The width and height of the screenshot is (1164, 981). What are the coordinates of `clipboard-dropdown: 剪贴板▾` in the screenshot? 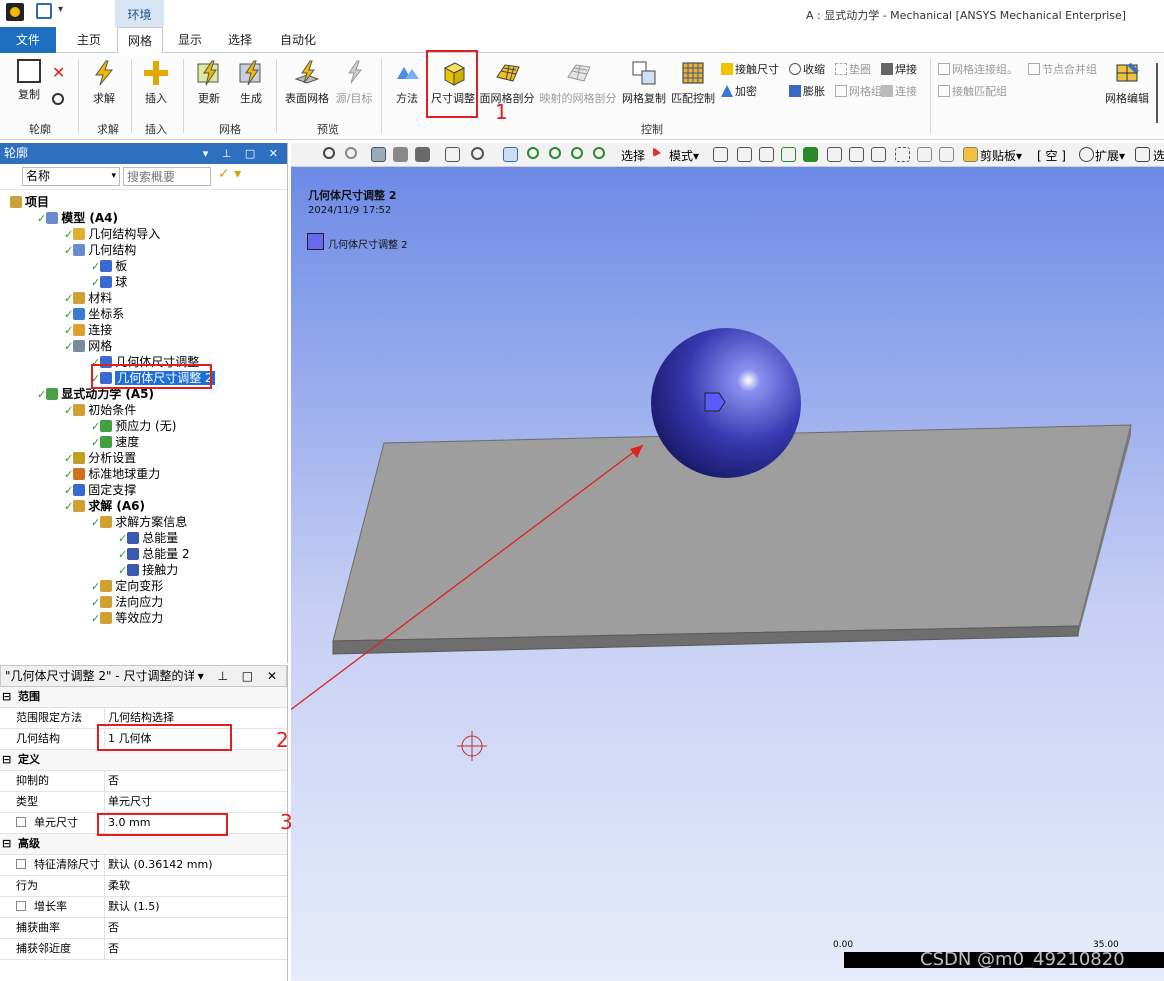 It's located at (1001, 155).